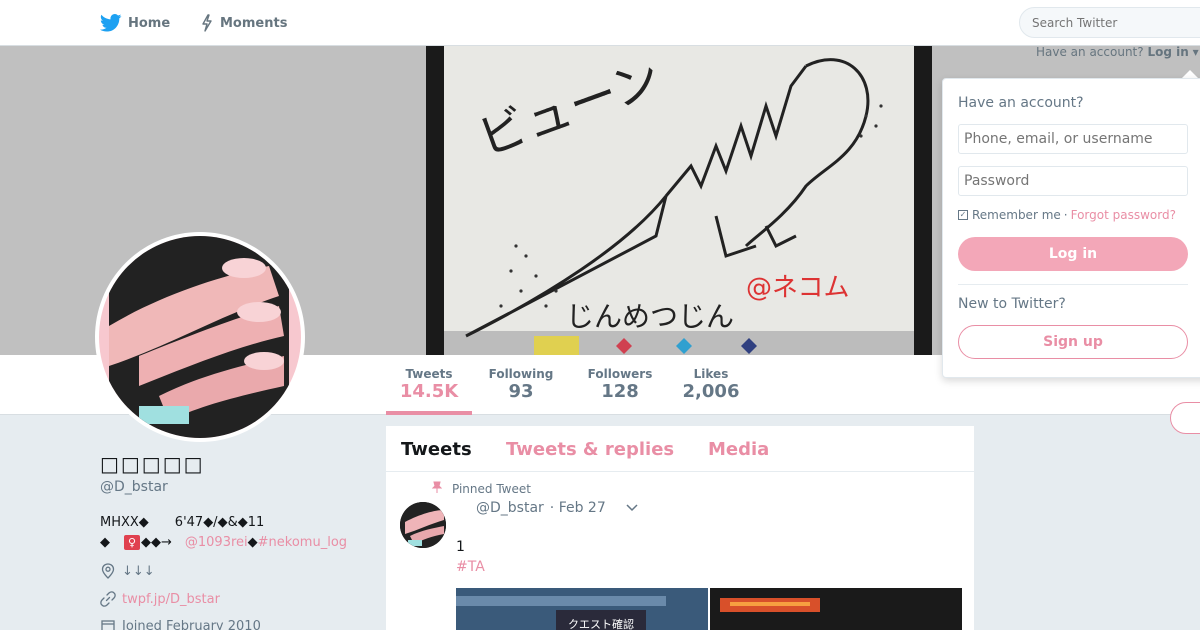 The width and height of the screenshot is (1200, 630). I want to click on banner-text-title: じんめつじん, so click(650, 316).